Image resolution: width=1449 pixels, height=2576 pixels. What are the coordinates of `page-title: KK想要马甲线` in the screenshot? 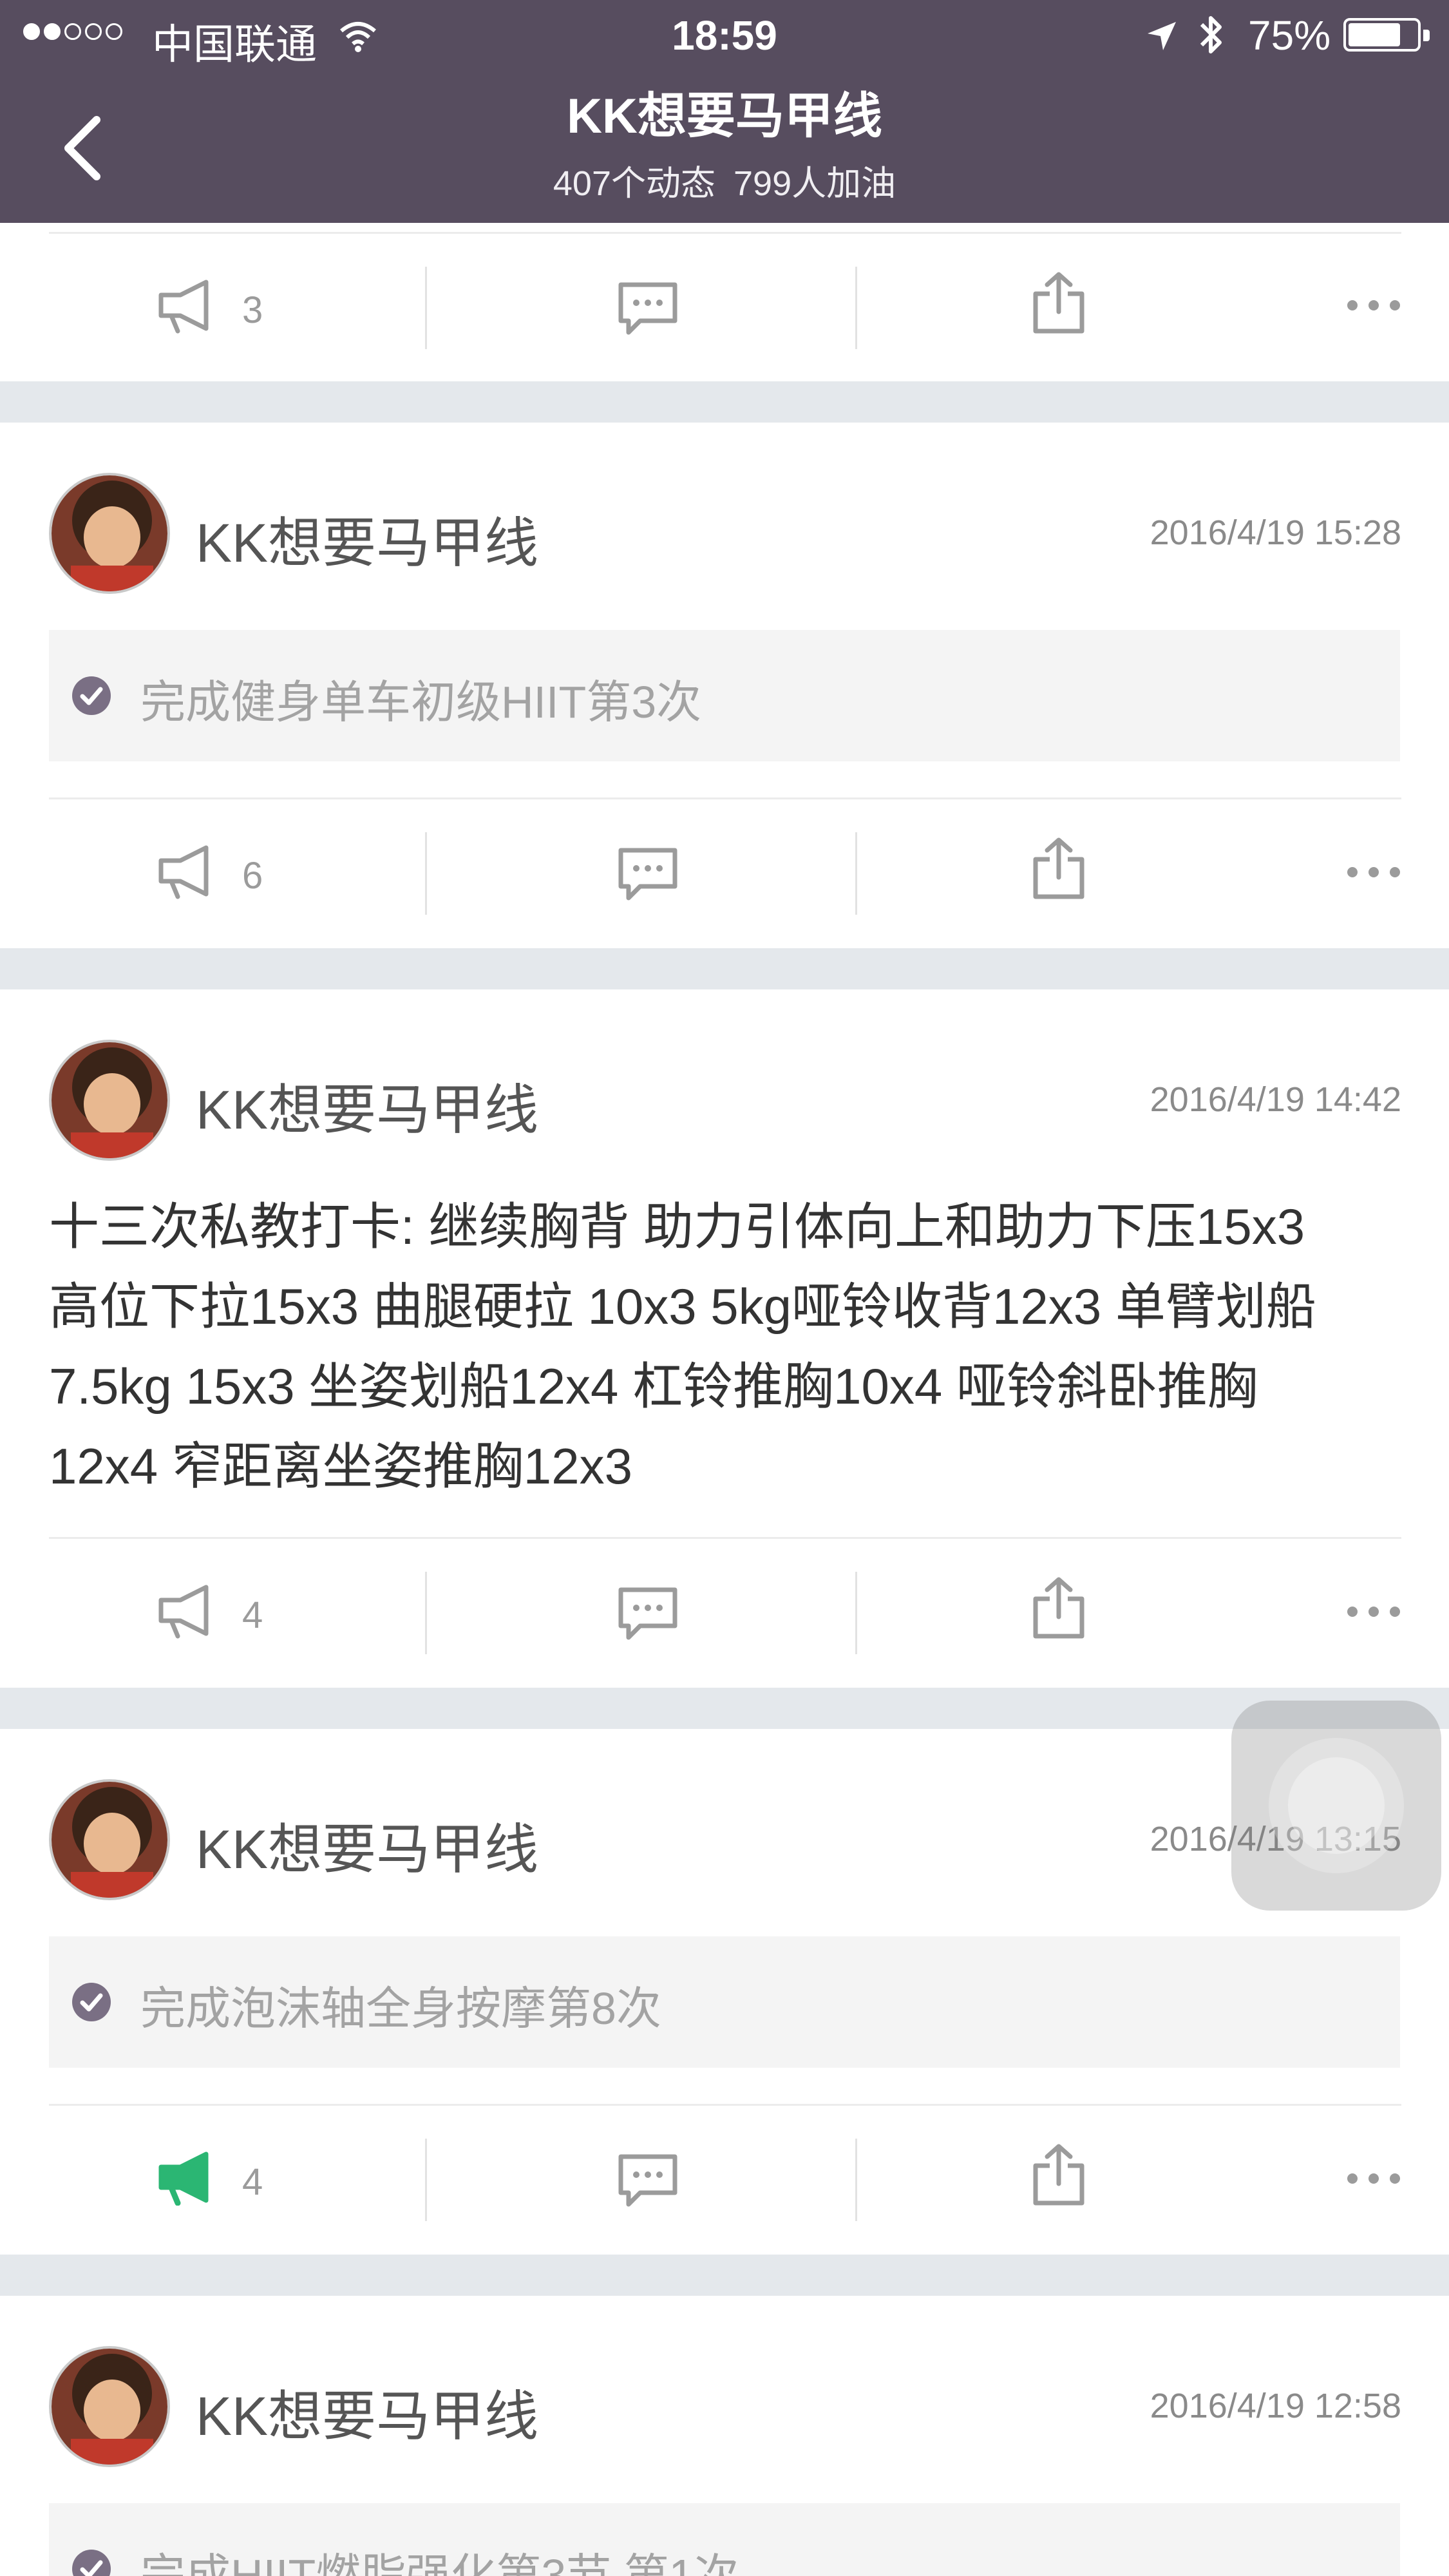 It's located at (724, 116).